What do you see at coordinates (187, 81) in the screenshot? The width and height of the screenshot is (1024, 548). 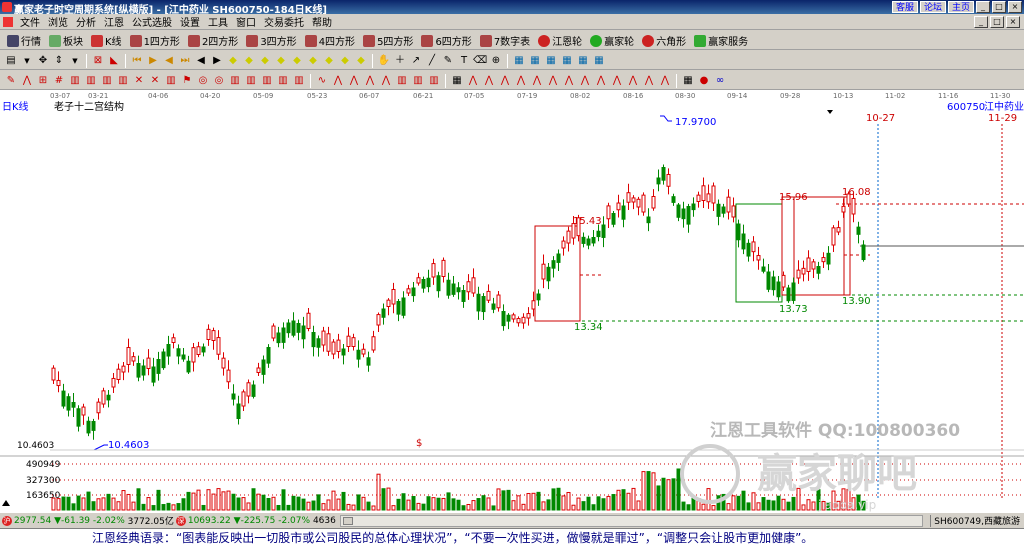 I see `flag-icon: ⚑` at bounding box center [187, 81].